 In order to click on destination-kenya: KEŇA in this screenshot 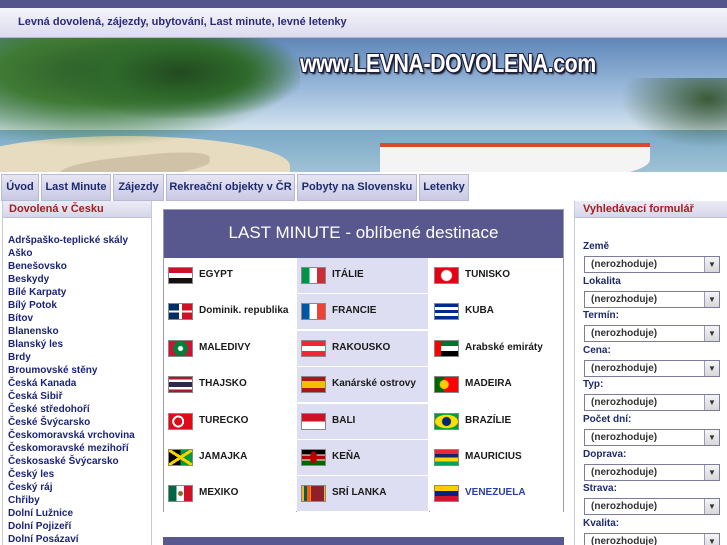, I will do `click(363, 458)`.